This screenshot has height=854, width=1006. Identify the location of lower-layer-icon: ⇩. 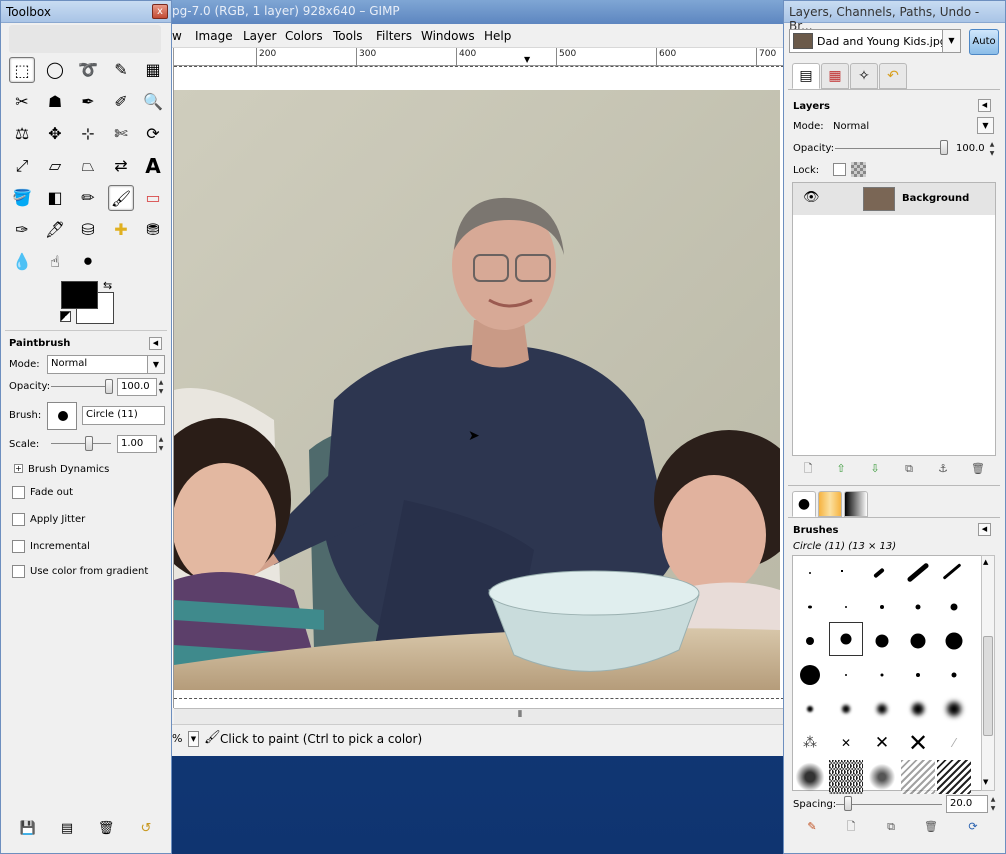
(875, 469).